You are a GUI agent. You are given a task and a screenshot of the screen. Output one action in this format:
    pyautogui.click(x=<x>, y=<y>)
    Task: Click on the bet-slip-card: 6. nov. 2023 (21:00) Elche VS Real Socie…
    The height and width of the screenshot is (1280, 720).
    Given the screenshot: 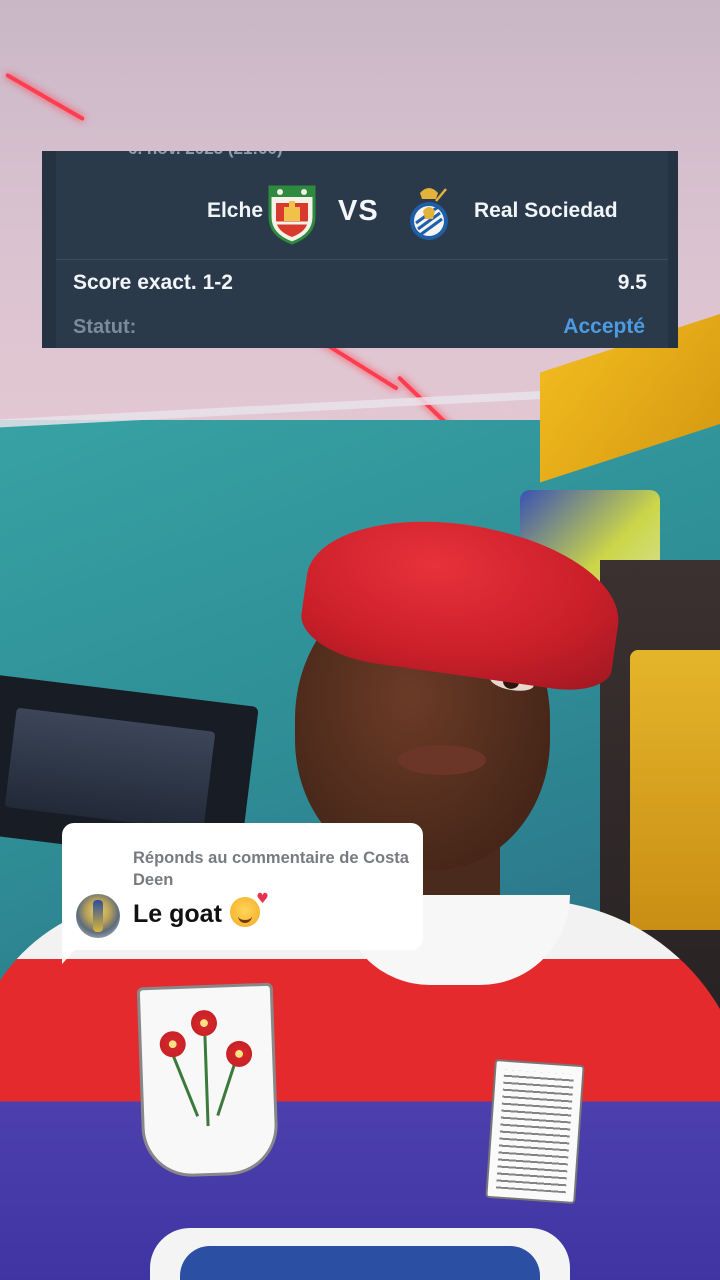 What is the action you would take?
    pyautogui.click(x=360, y=249)
    